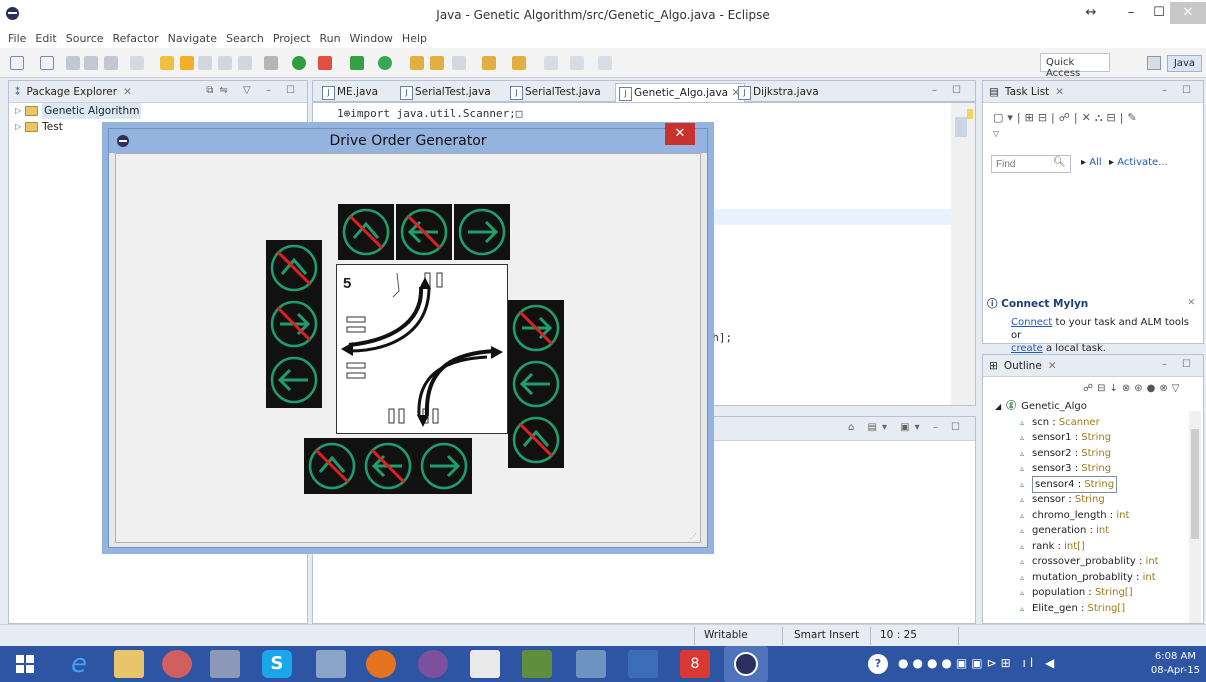  What do you see at coordinates (414, 39) in the screenshot?
I see `menu-help: Help` at bounding box center [414, 39].